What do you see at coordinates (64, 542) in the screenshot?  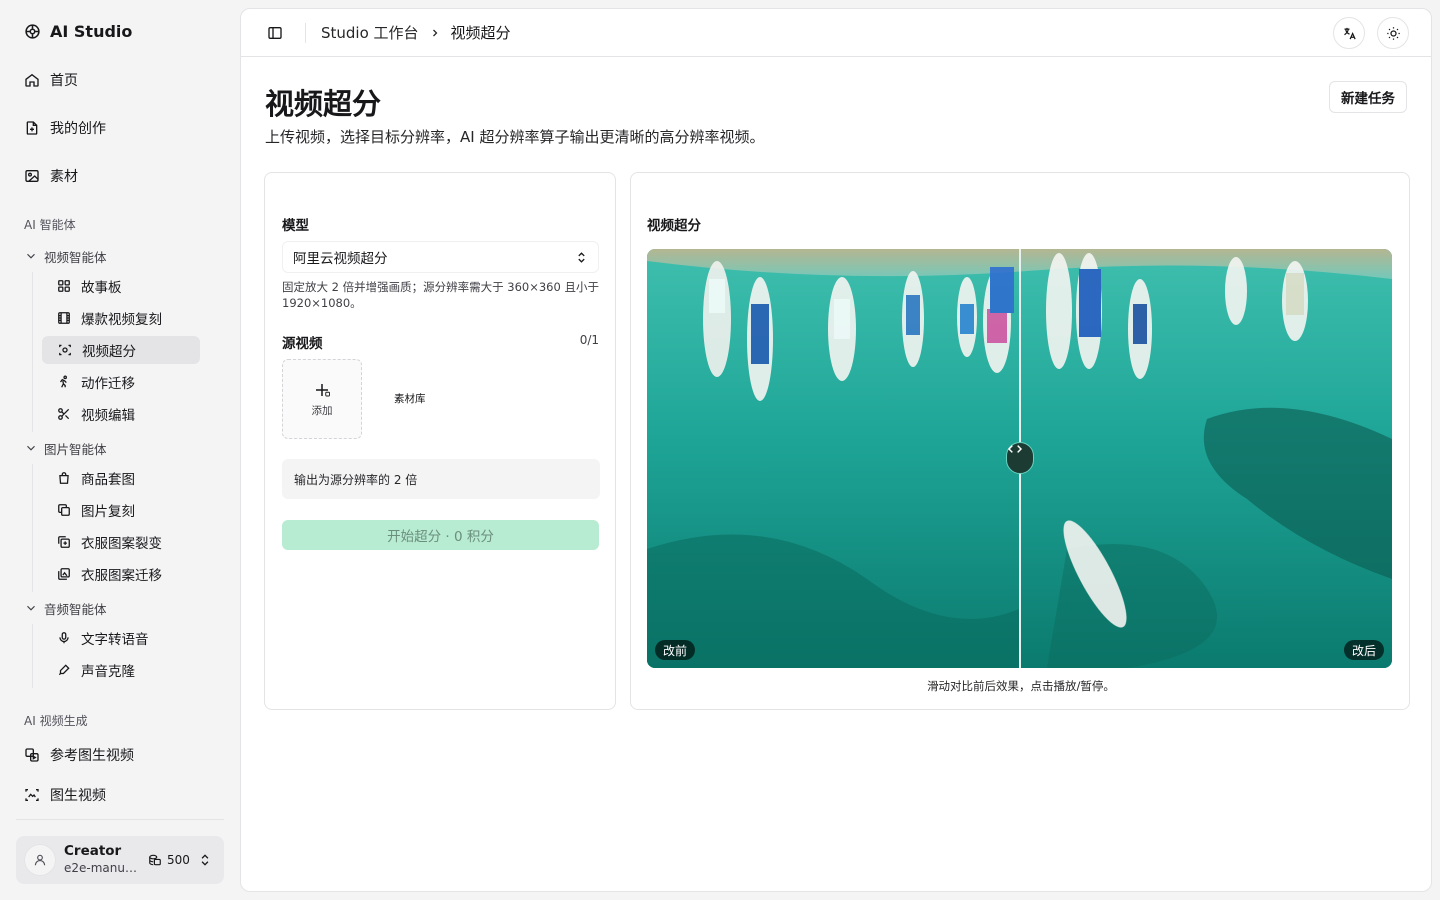 I see `images-plus-icon` at bounding box center [64, 542].